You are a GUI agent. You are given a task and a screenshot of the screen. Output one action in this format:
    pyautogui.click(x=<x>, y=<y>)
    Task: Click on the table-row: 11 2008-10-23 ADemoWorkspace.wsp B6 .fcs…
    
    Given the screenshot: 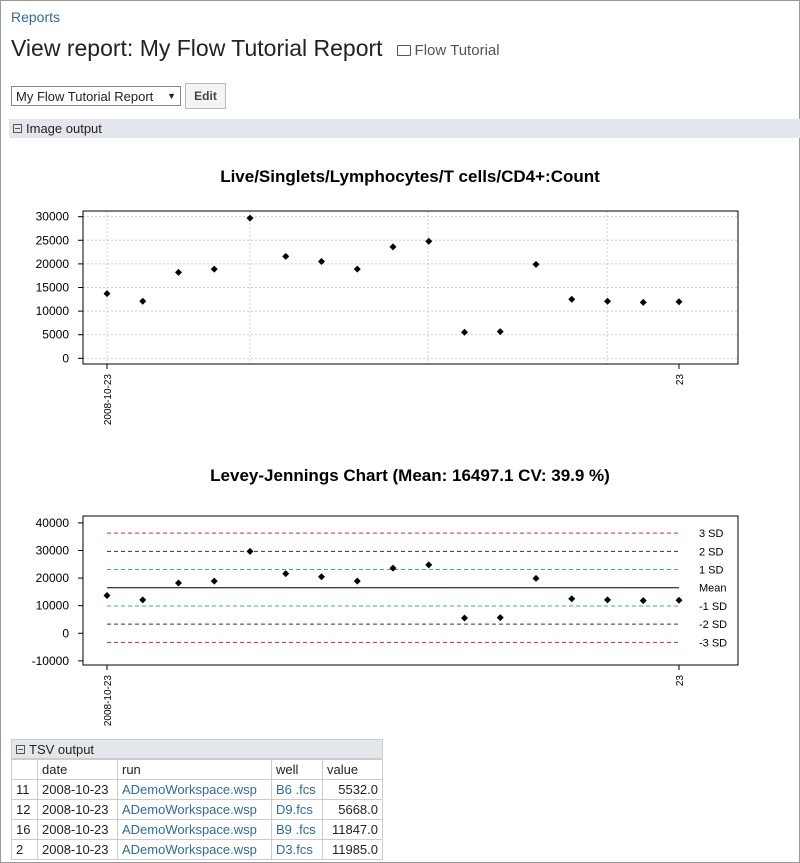 What is the action you would take?
    pyautogui.click(x=197, y=789)
    